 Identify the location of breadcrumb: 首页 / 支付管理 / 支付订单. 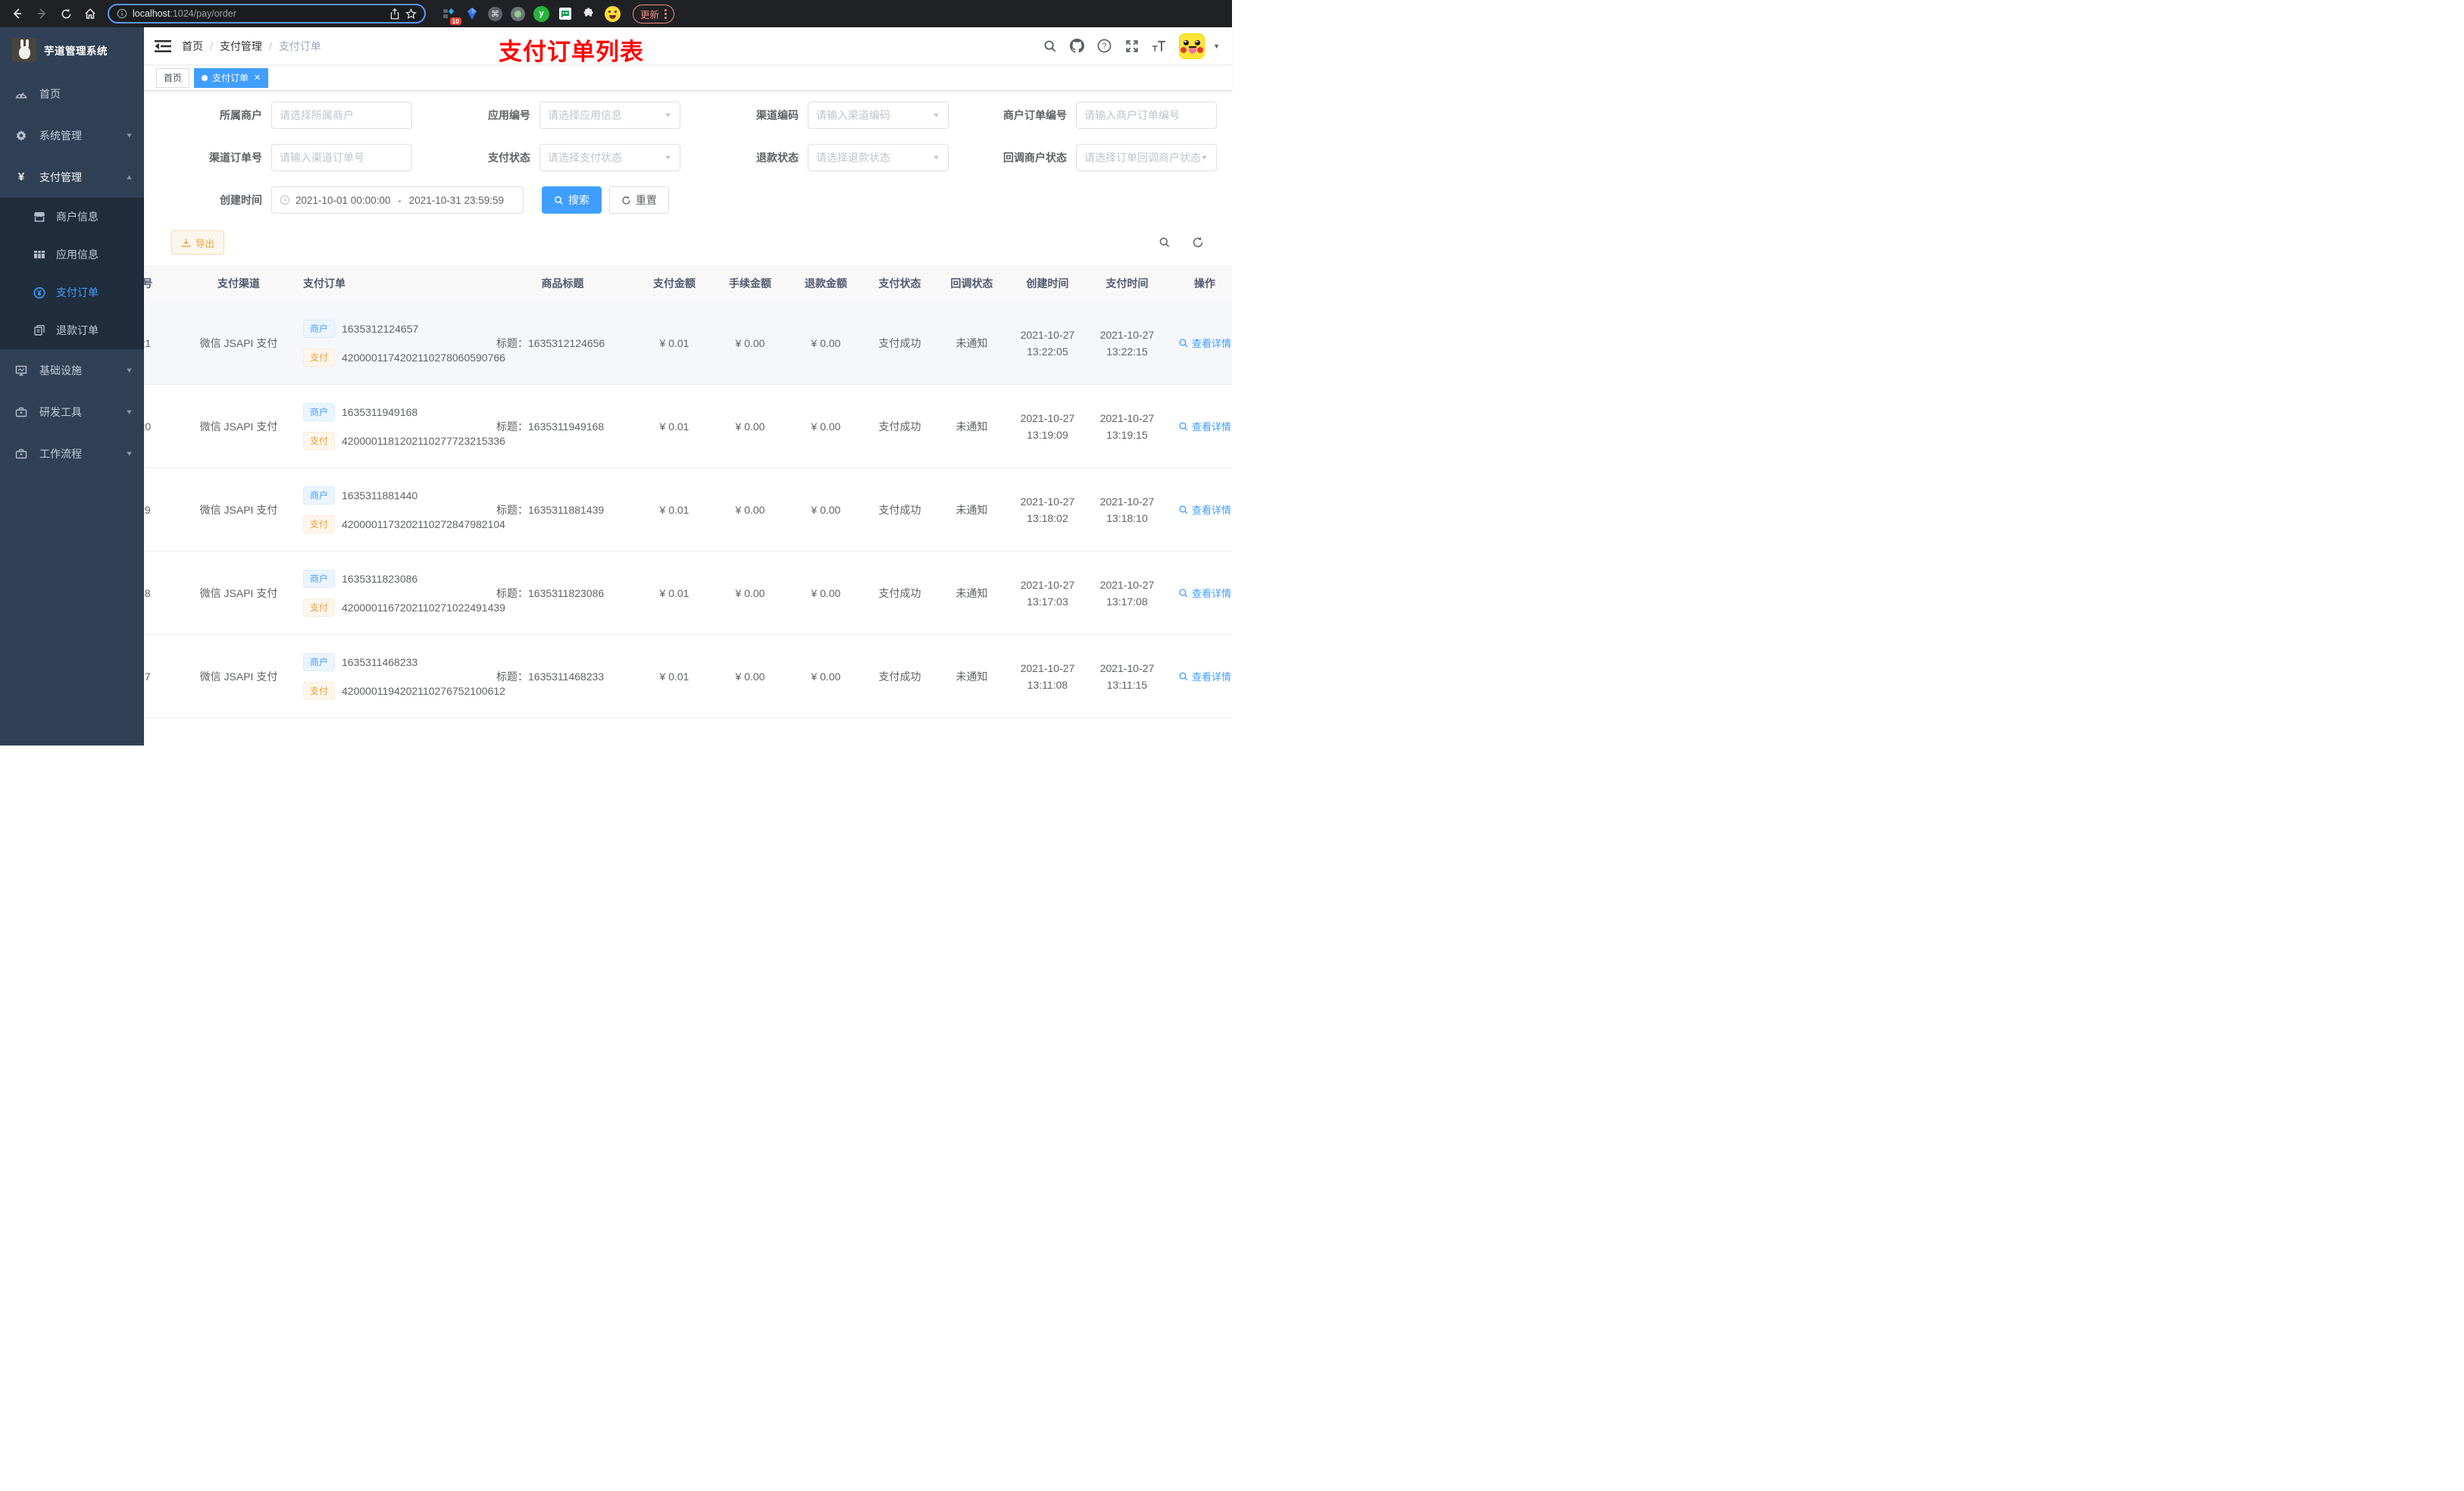
(251, 46).